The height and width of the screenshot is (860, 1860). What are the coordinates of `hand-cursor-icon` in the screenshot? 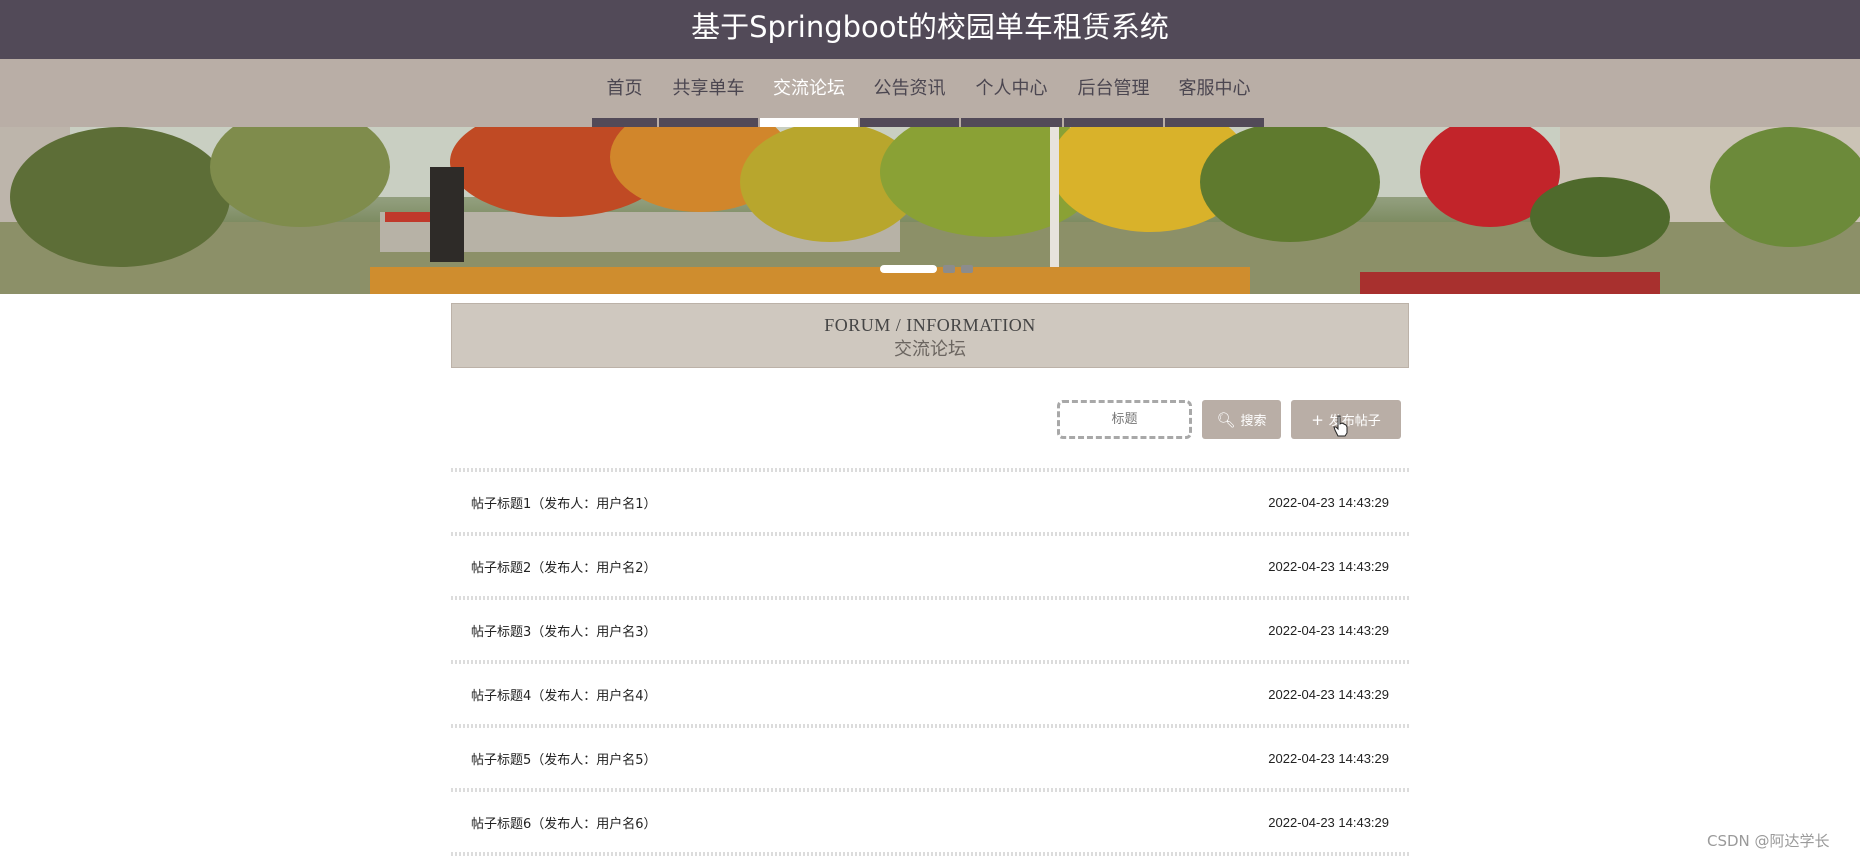 It's located at (1340, 426).